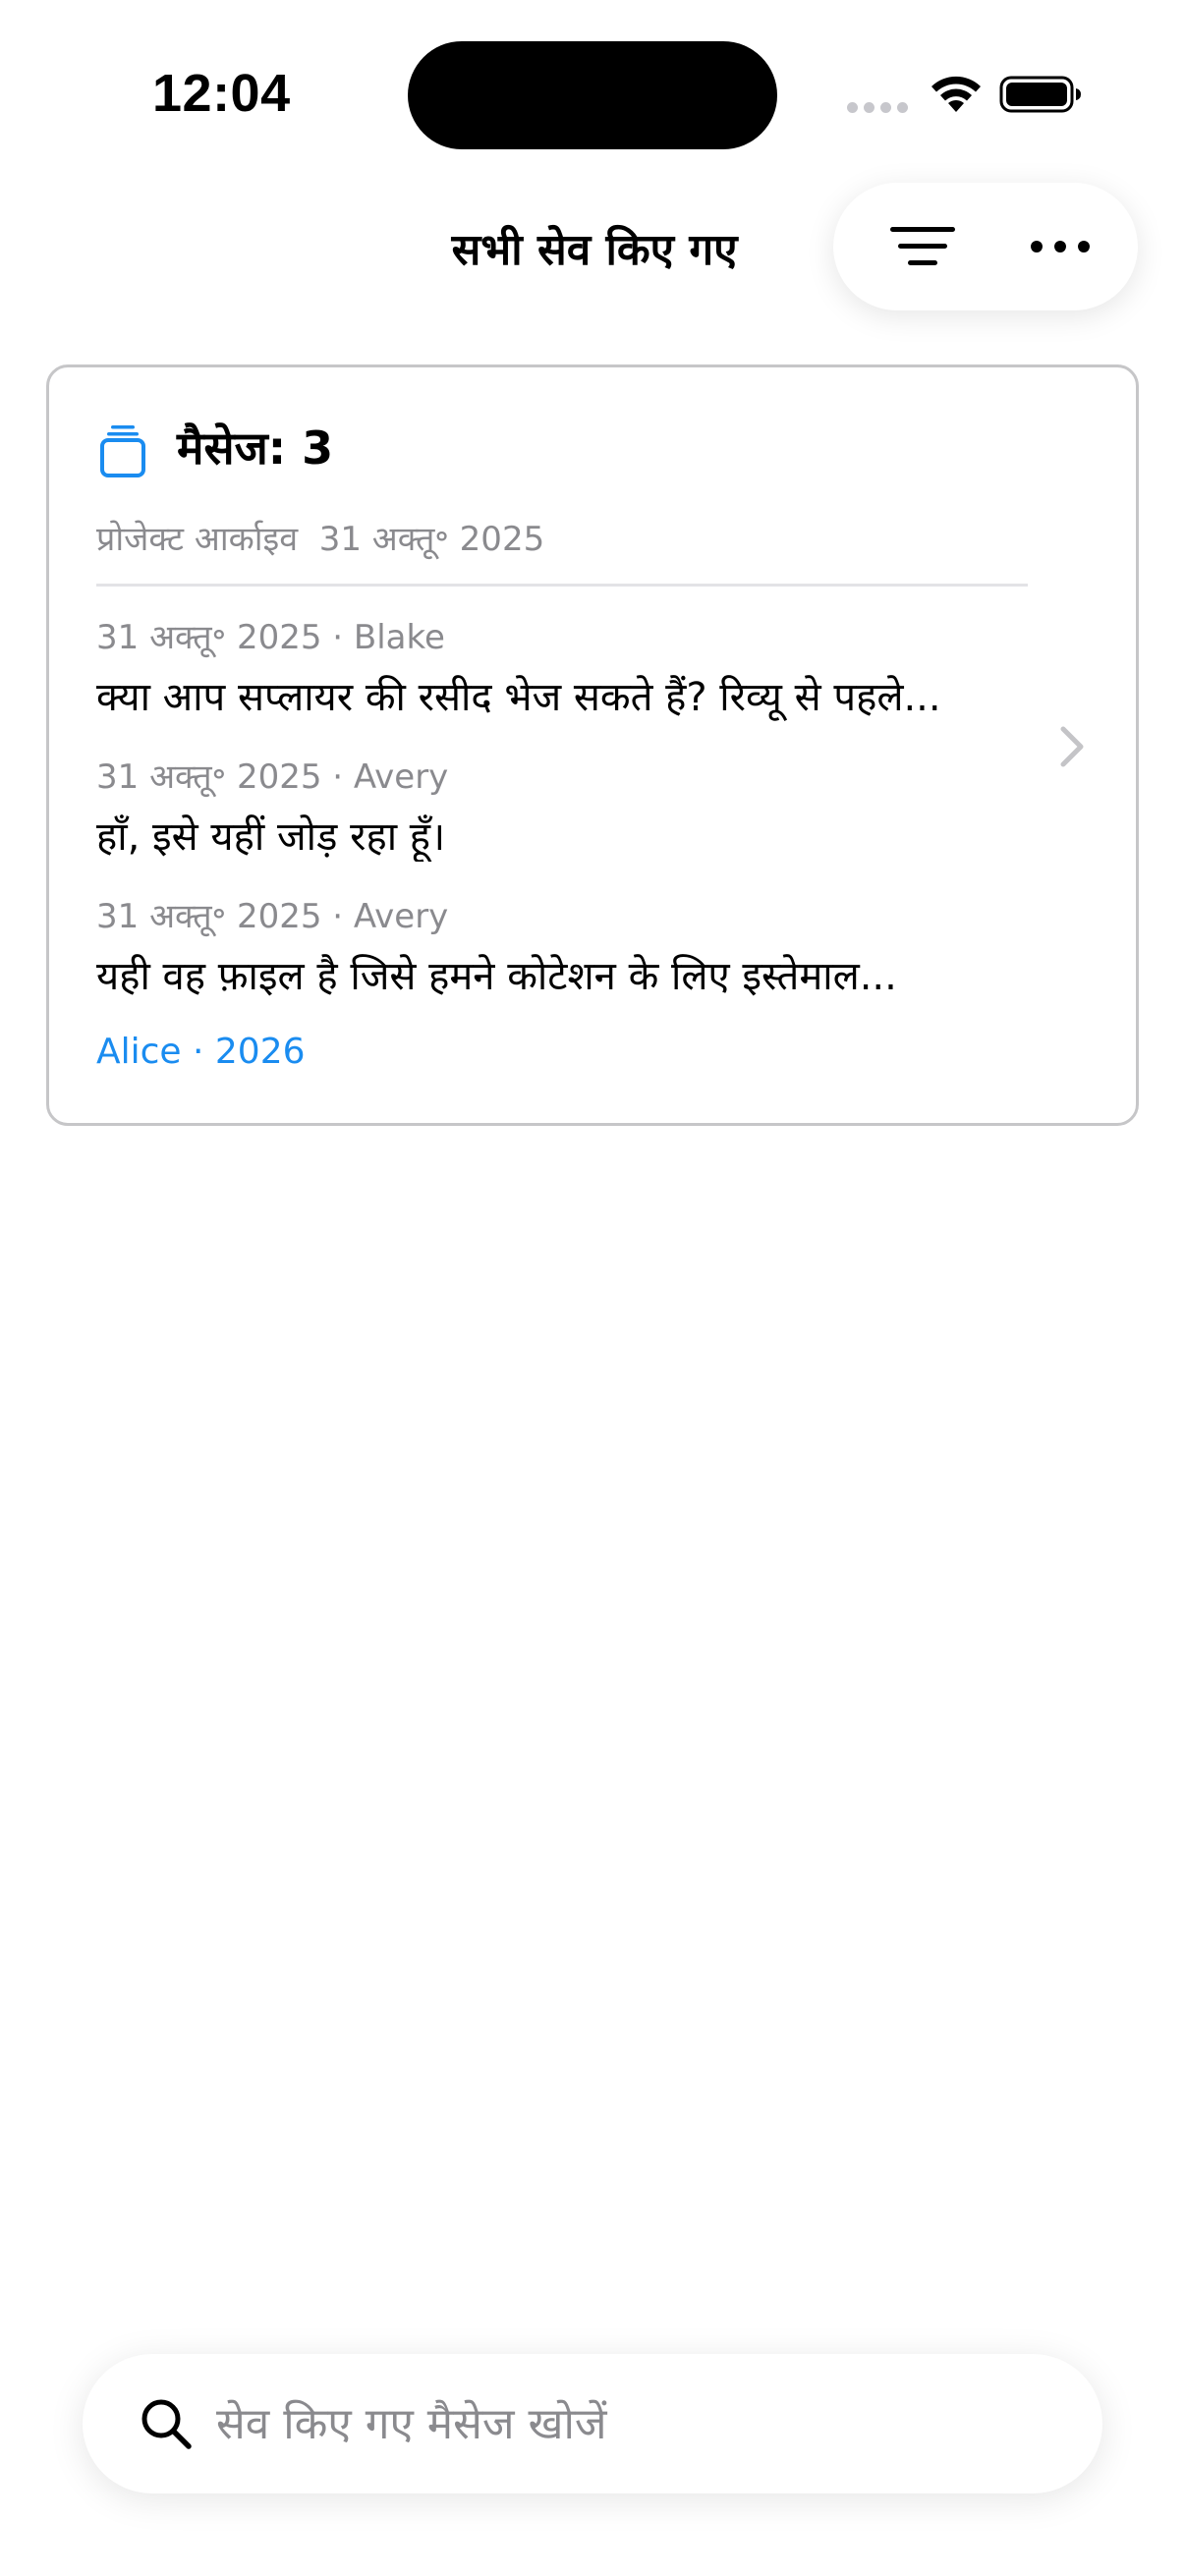  Describe the element at coordinates (123, 451) in the screenshot. I see `stack-icon` at that location.